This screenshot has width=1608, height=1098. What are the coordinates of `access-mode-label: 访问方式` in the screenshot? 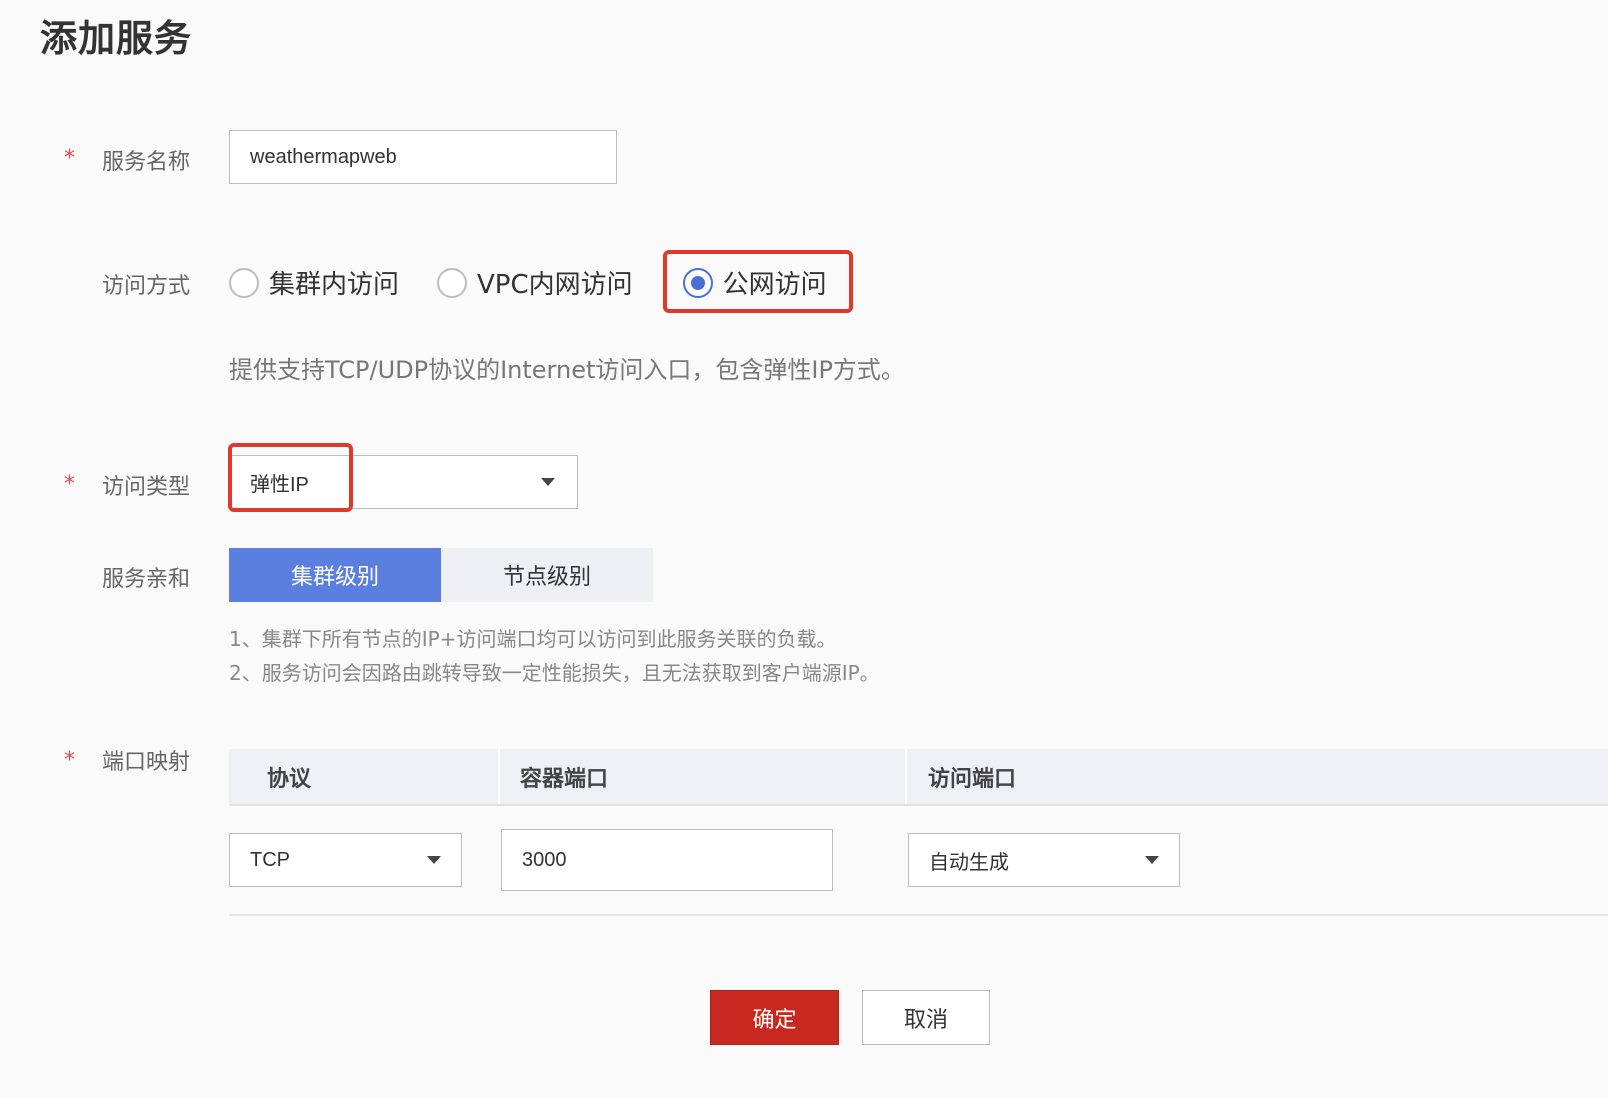 It's located at (145, 286).